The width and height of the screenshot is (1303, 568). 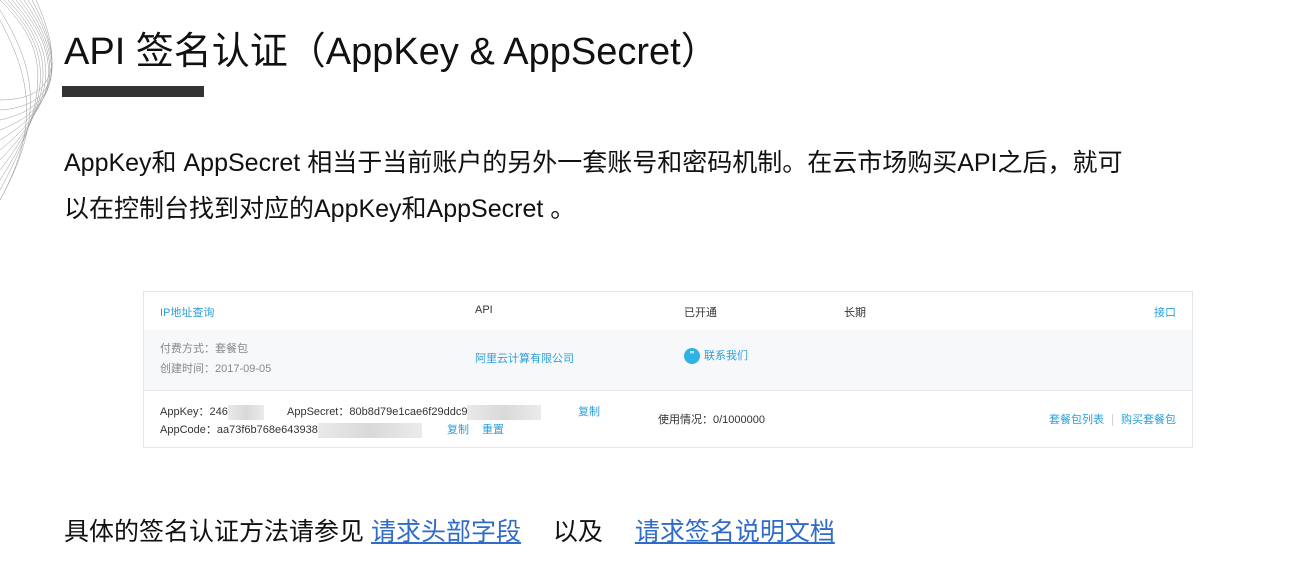 What do you see at coordinates (267, 430) in the screenshot?
I see `appcode-value: aa73f6b768e643938` at bounding box center [267, 430].